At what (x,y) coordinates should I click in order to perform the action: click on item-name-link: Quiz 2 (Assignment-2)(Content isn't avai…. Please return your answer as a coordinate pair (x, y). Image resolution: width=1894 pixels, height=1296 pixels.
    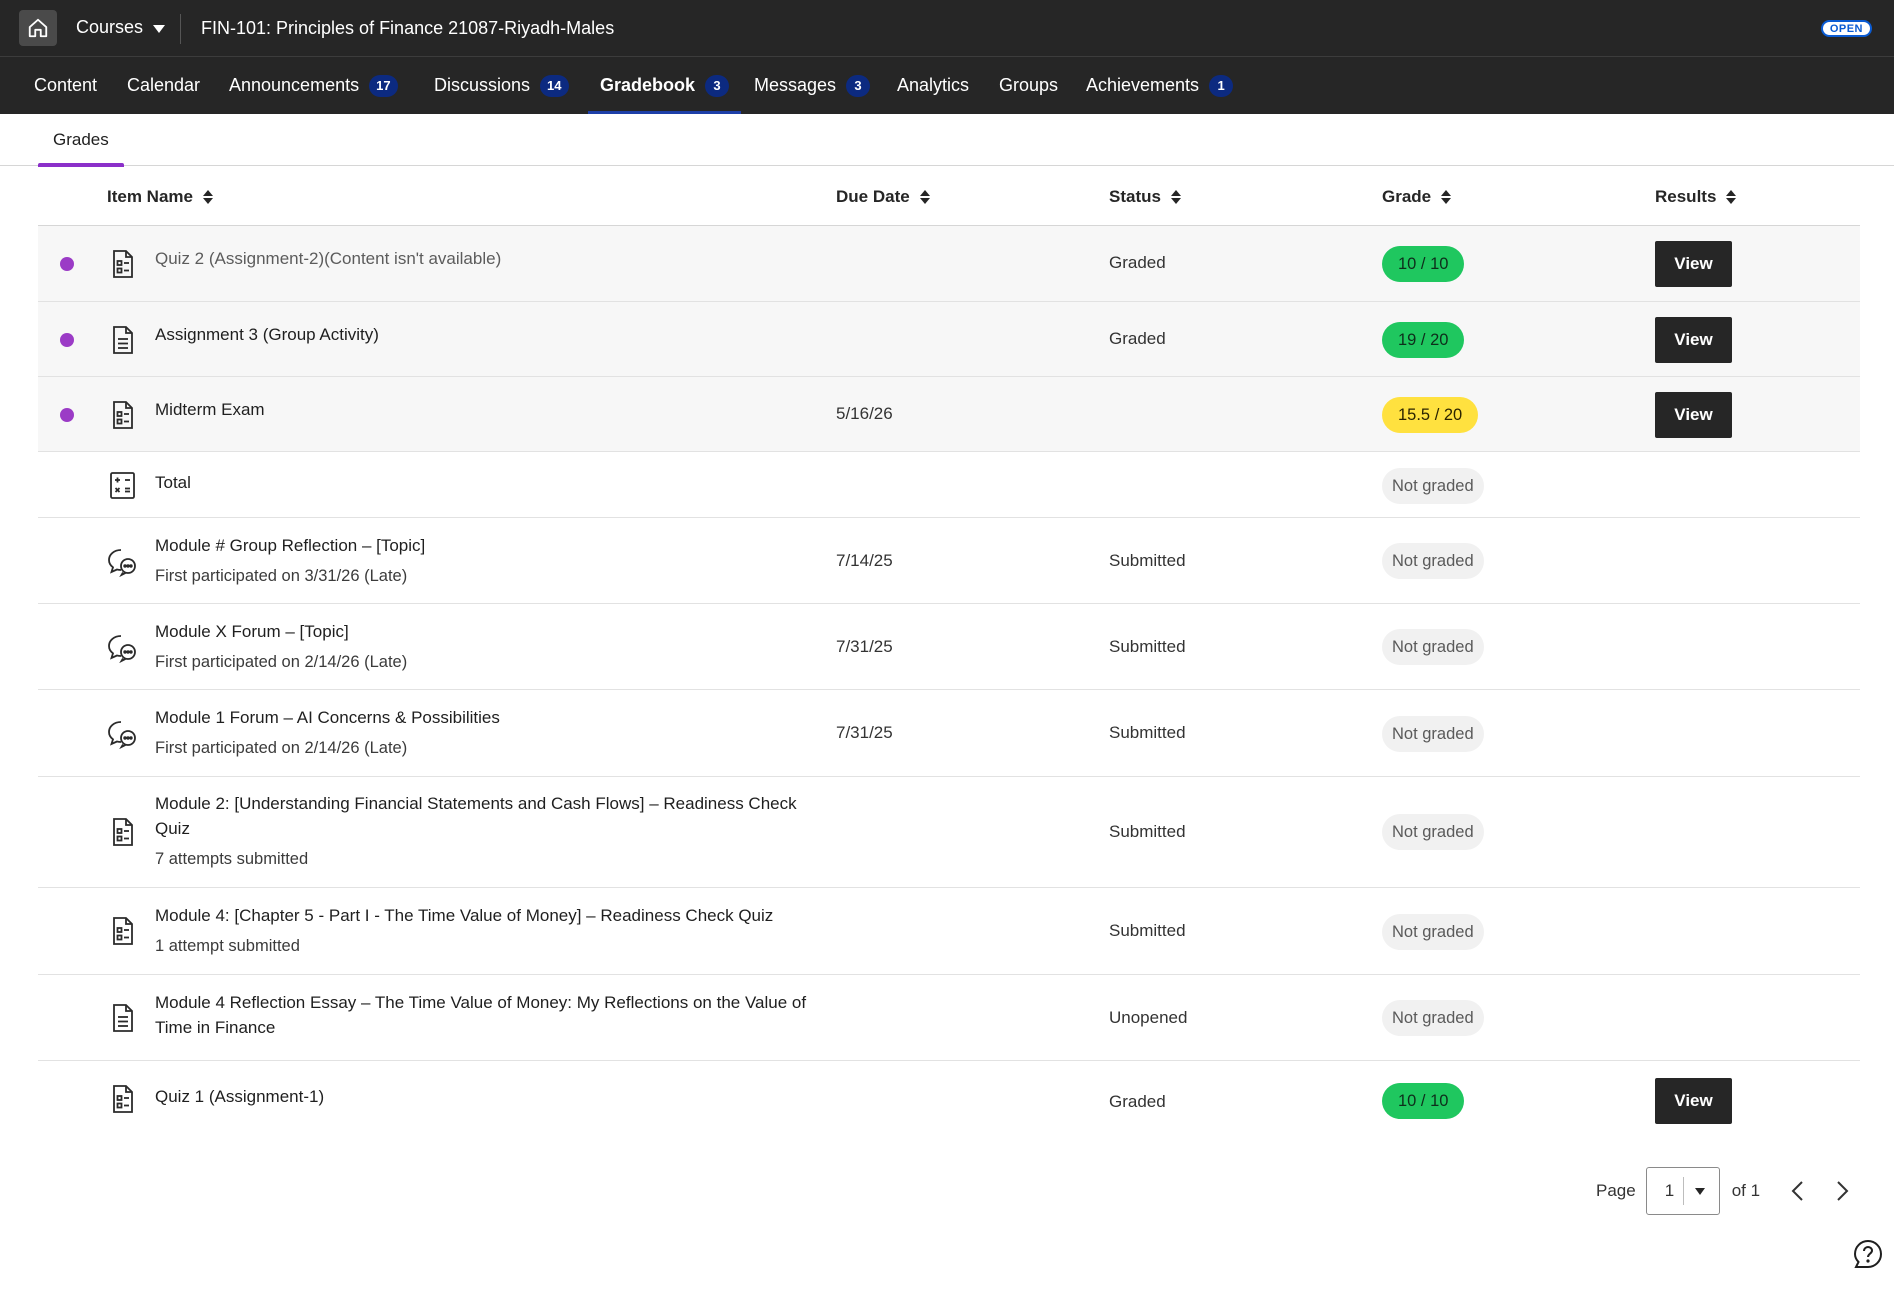
    Looking at the image, I should click on (495, 258).